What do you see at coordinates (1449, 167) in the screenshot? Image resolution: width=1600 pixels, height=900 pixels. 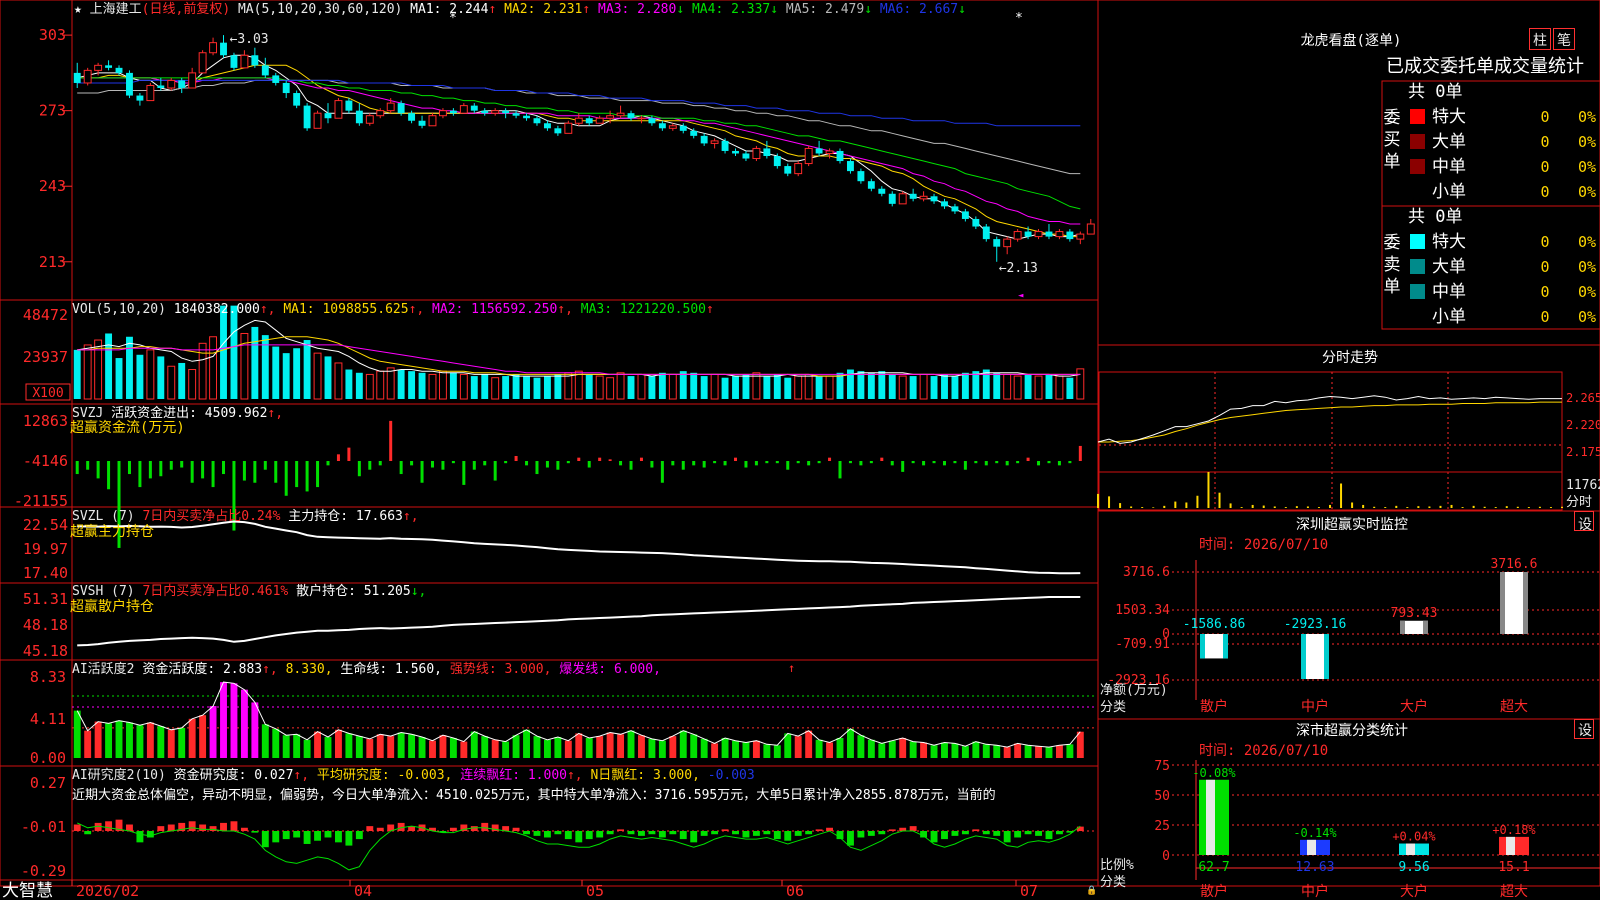 I see `order-type-label: 中单` at bounding box center [1449, 167].